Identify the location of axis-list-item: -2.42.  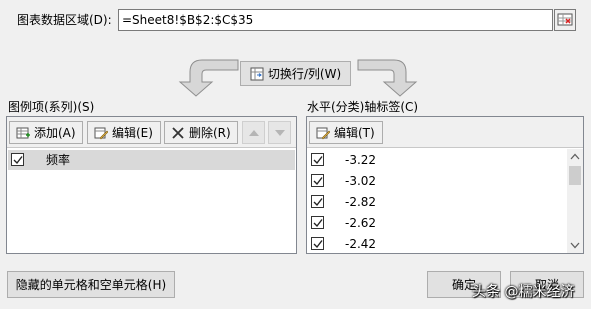
(437, 244).